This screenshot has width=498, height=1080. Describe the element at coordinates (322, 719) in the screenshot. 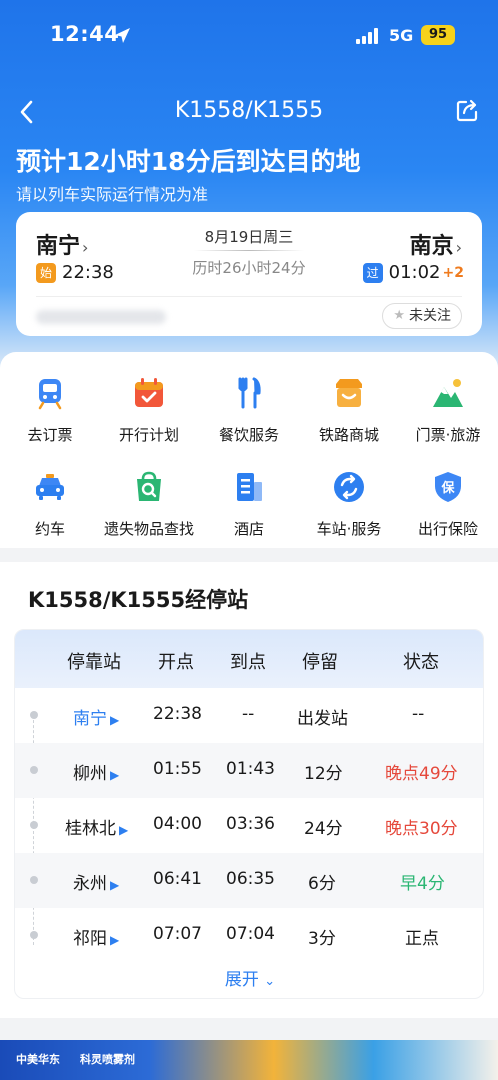

I see `stop-stay: 出发站` at that location.